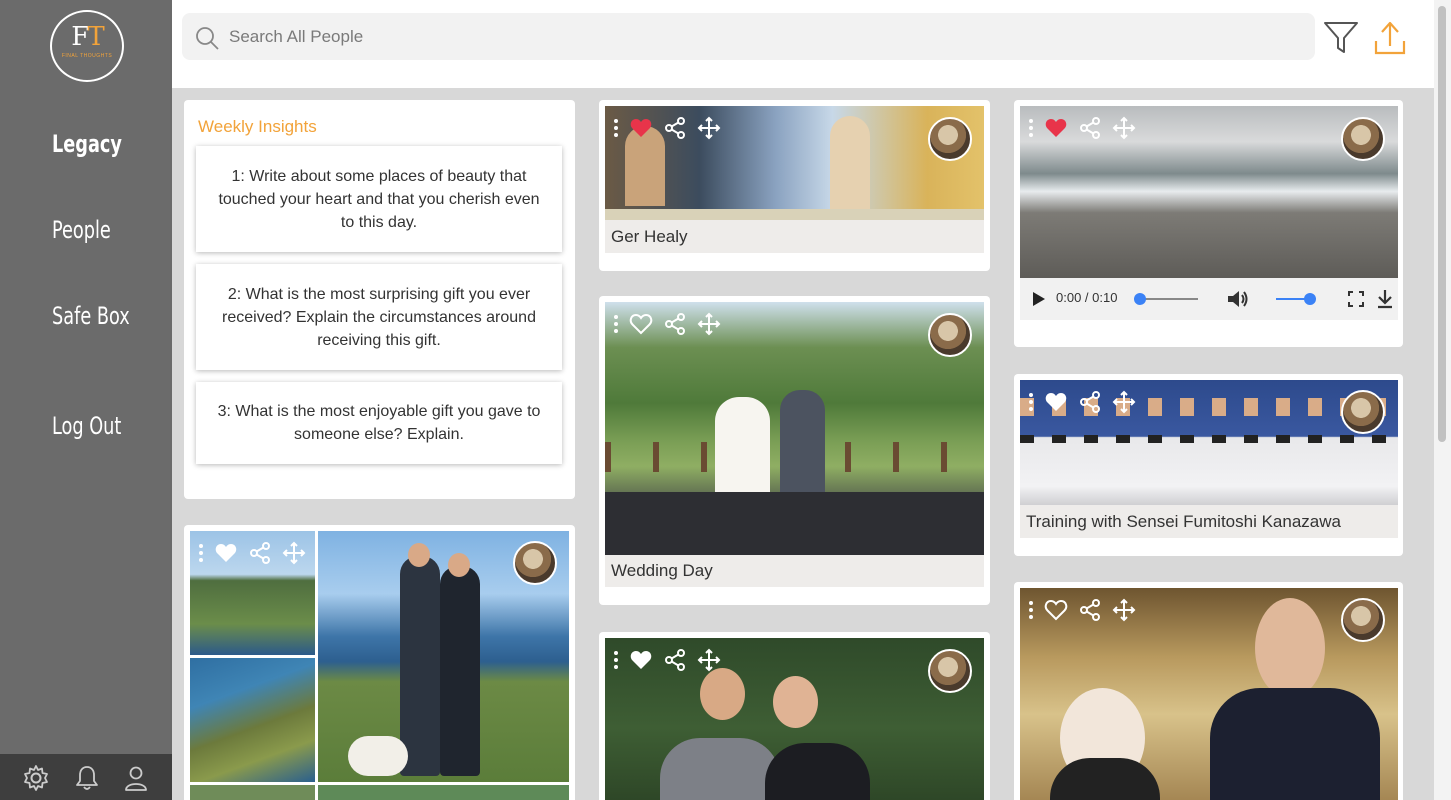 This screenshot has width=1451, height=800. I want to click on video-progress-thumb, so click(1140, 299).